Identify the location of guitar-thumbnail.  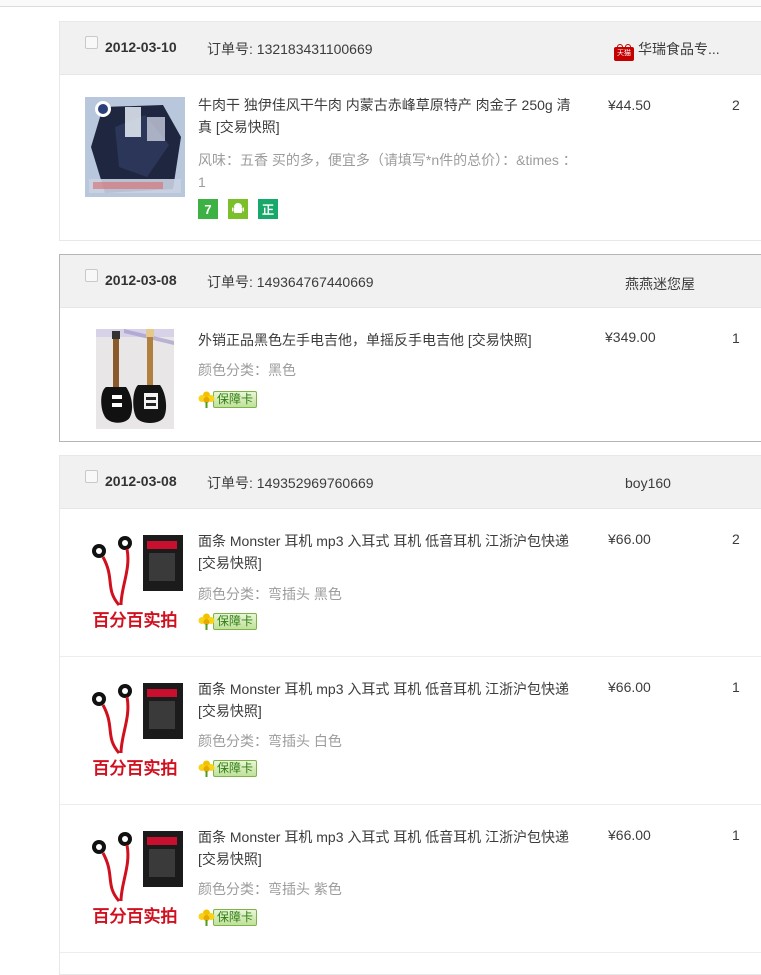
(135, 379).